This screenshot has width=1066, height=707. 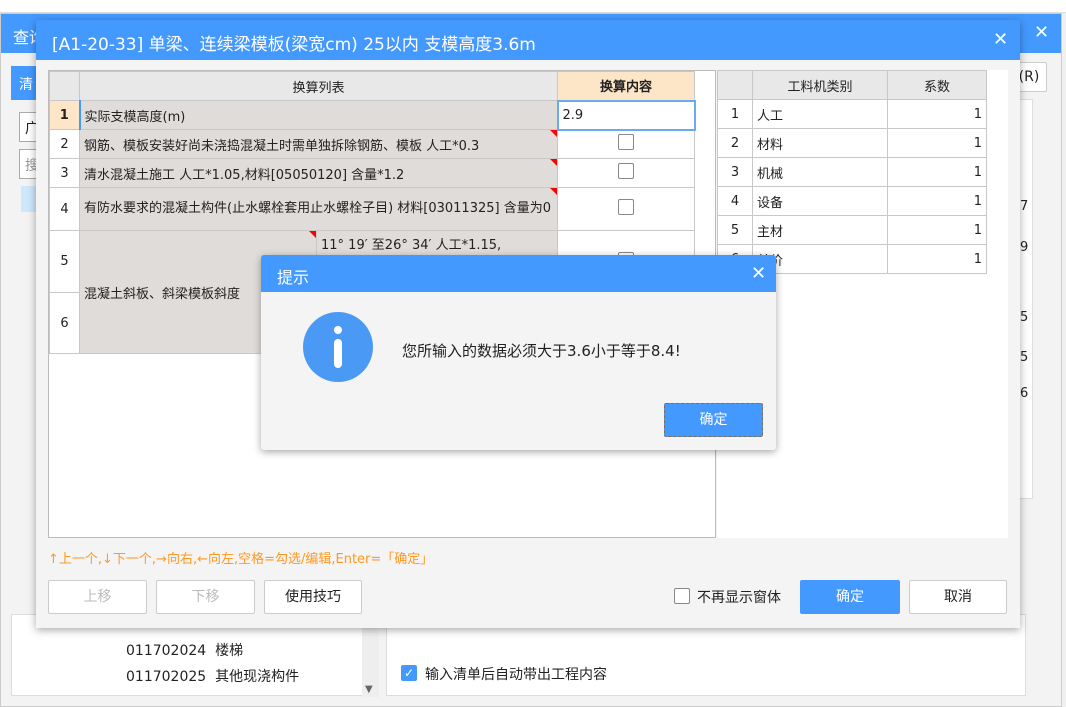 What do you see at coordinates (241, 559) in the screenshot?
I see `keyboard-hint: ↑上一个,↓下一个,→向右,←向左,空格=勾选/编辑,Enter=「确定」` at bounding box center [241, 559].